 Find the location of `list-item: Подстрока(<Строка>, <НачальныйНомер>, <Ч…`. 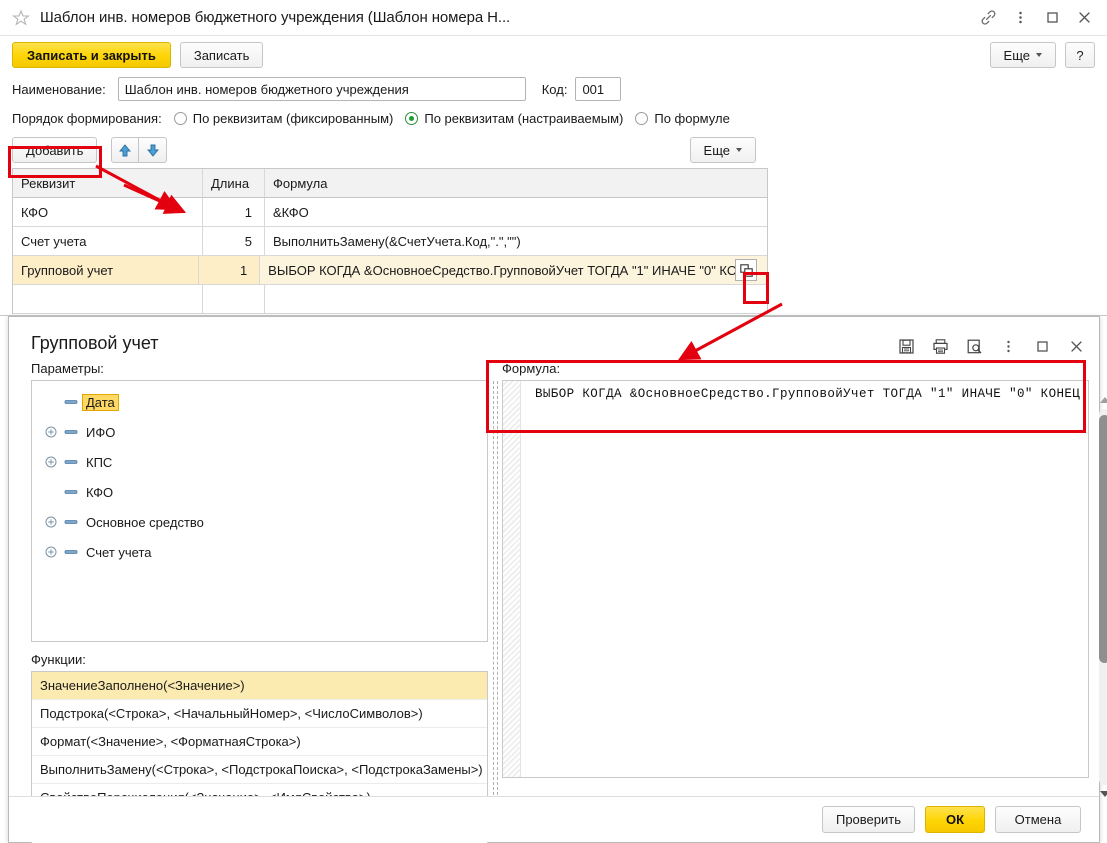

list-item: Подстрока(<Строка>, <НачальныйНомер>, <Ч… is located at coordinates (259, 714).